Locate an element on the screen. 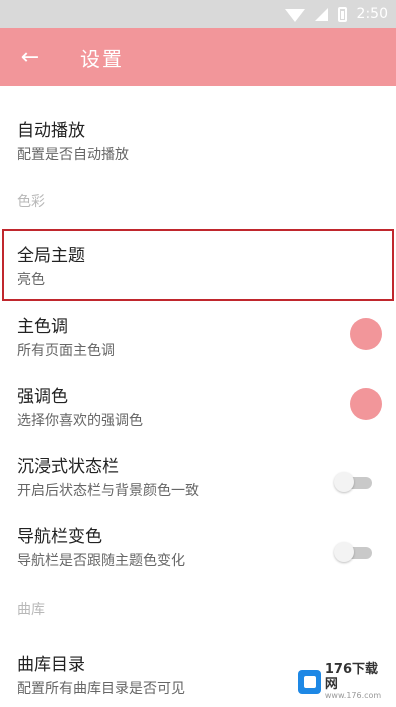 This screenshot has width=396, height=707. accent-color-swatch is located at coordinates (366, 404).